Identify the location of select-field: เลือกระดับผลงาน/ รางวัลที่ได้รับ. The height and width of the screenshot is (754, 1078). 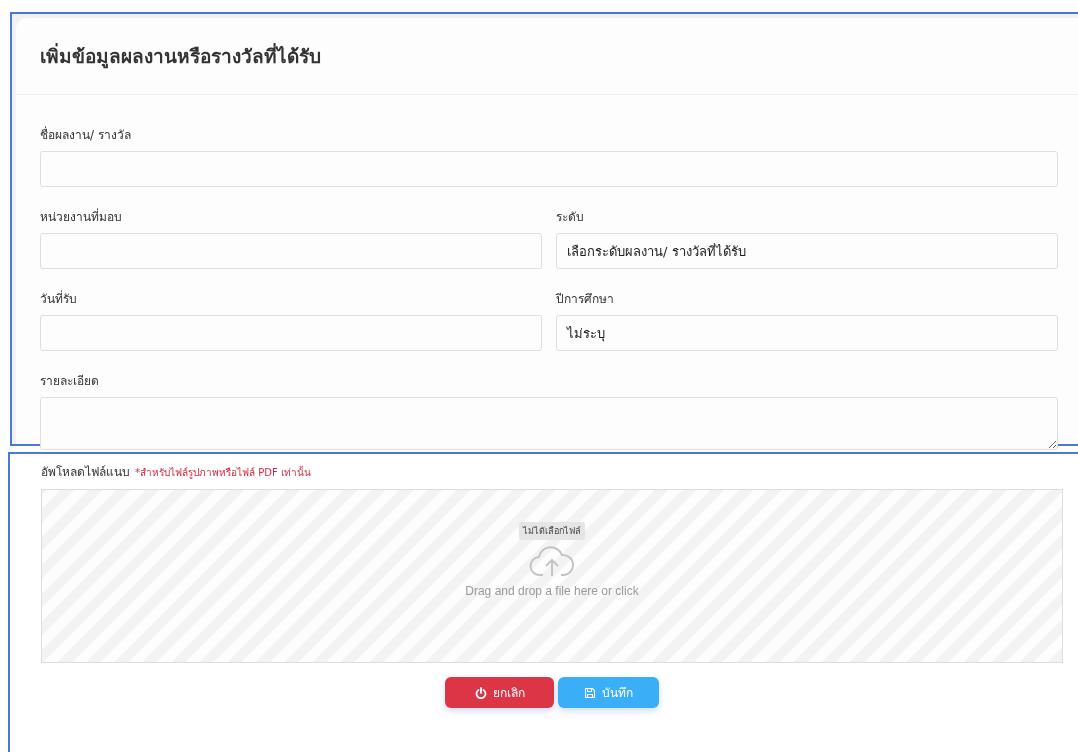
(807, 251).